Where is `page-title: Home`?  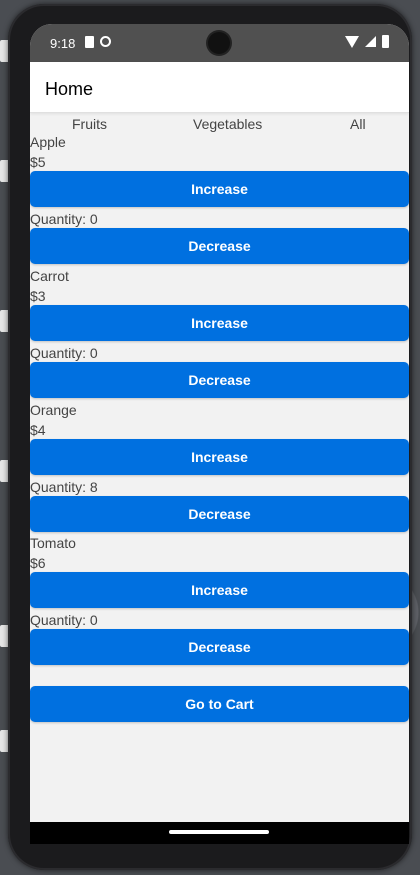
page-title: Home is located at coordinates (69, 89).